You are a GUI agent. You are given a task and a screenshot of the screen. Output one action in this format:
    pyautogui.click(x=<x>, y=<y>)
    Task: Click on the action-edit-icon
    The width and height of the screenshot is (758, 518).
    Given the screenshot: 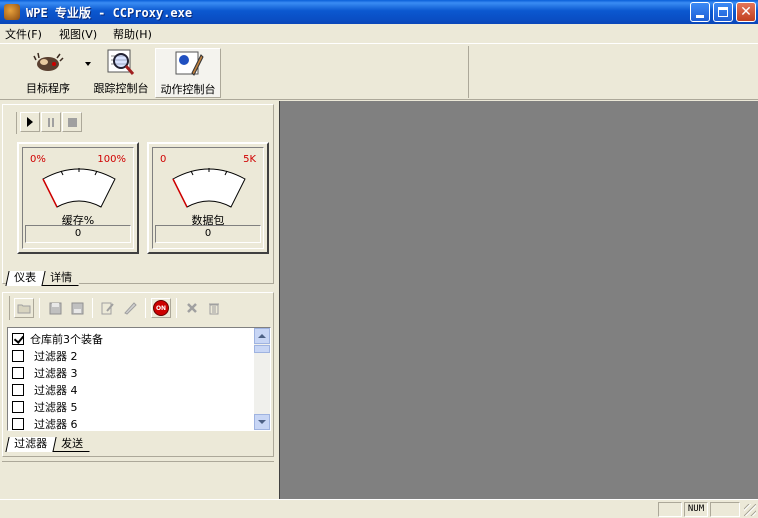 What is the action you would take?
    pyautogui.click(x=189, y=63)
    